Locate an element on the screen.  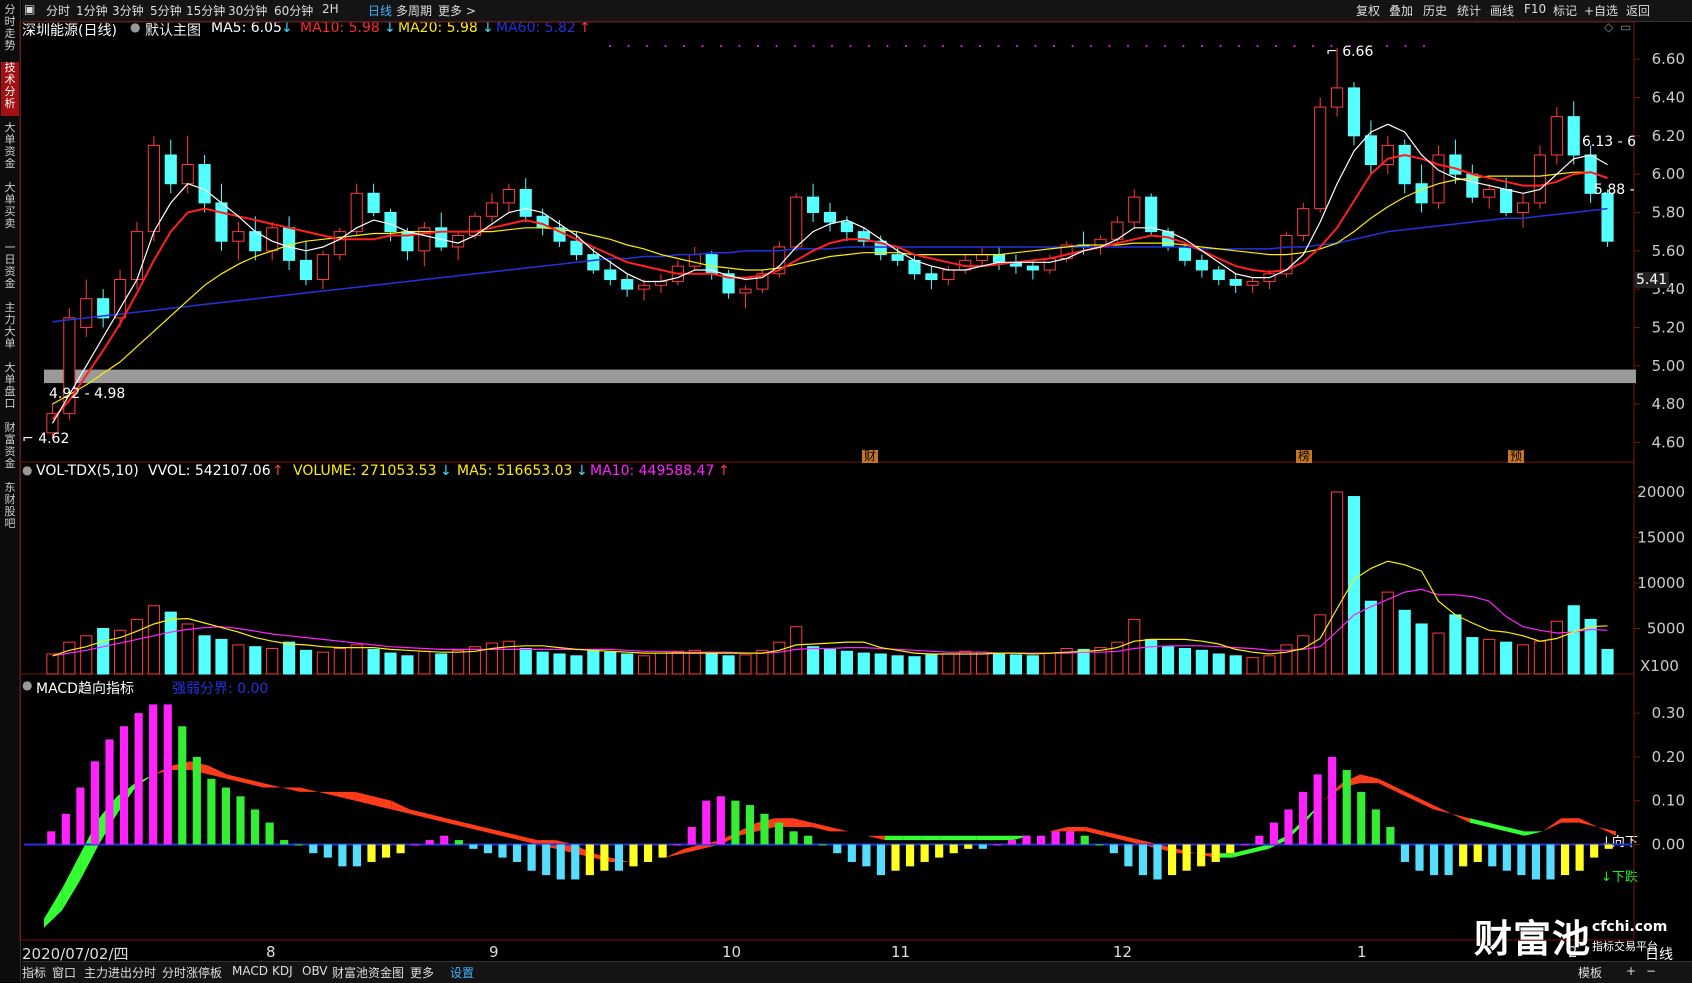
price-axis-label-10: 6.60 is located at coordinates (1668, 59).